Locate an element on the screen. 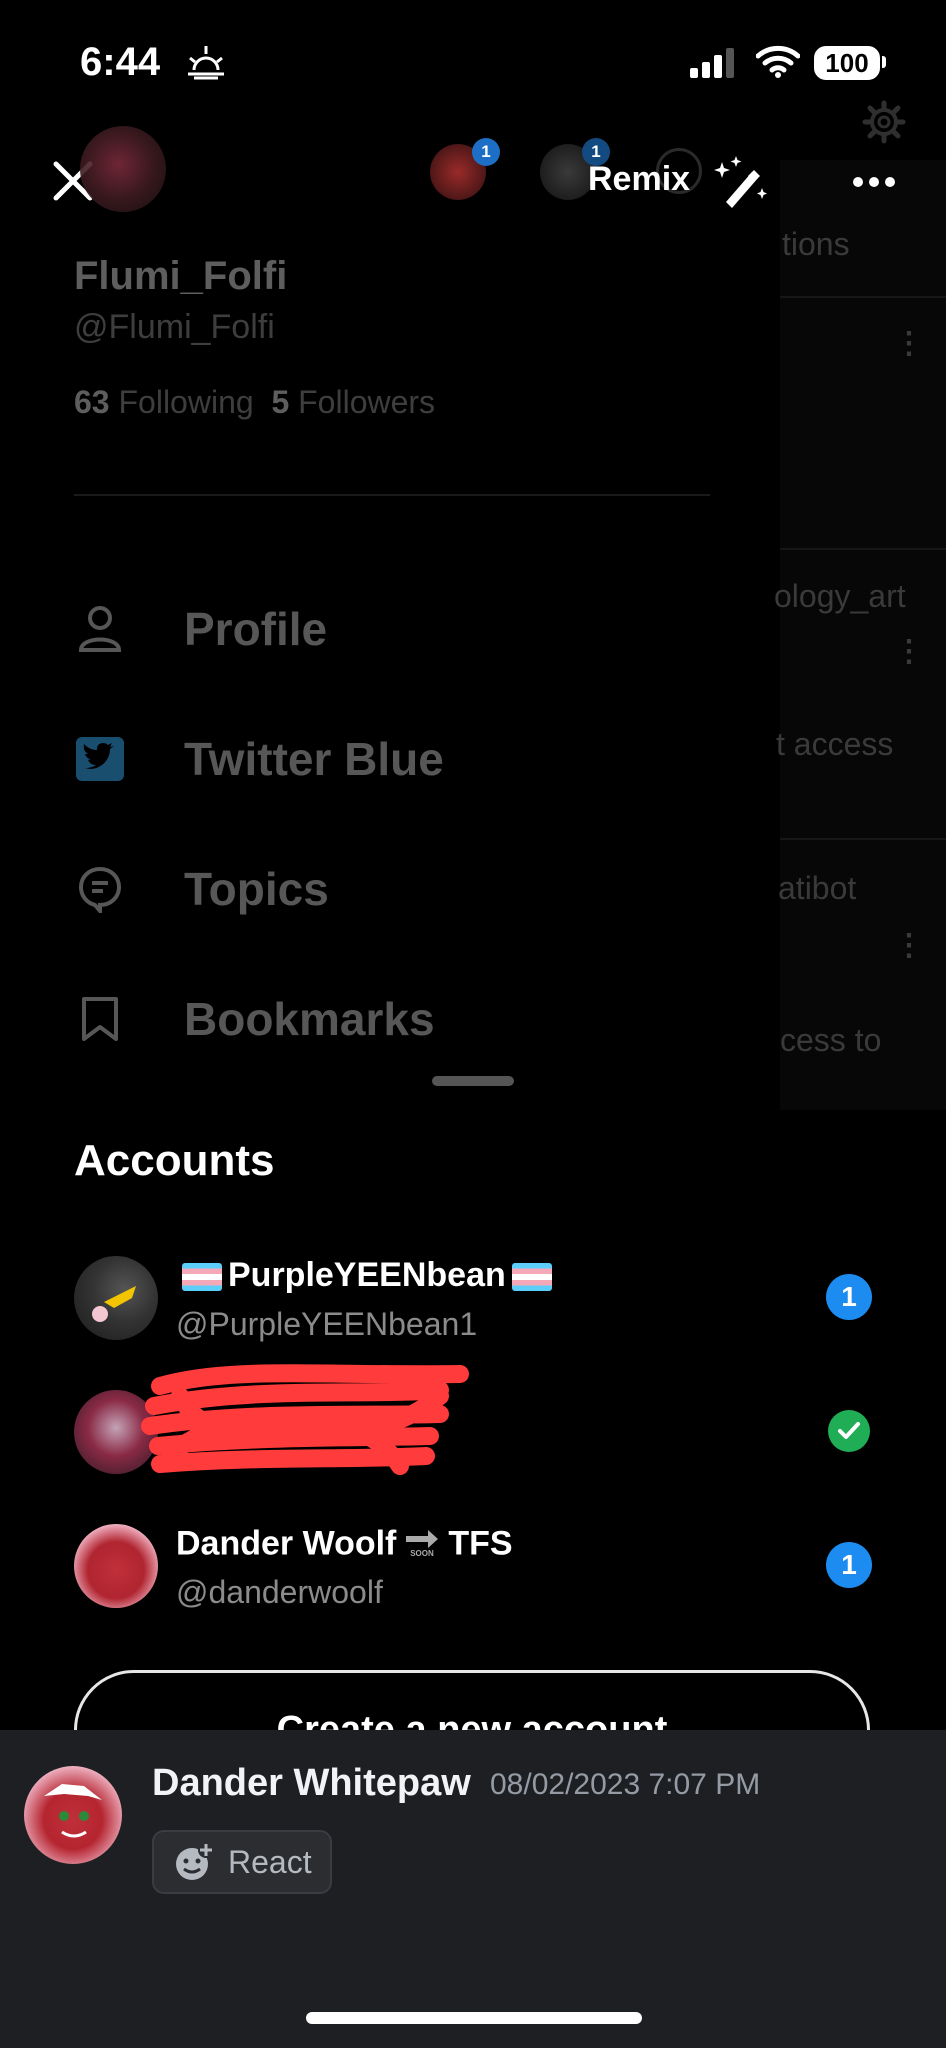 This screenshot has width=946, height=2048. react-button: React is located at coordinates (242, 1862).